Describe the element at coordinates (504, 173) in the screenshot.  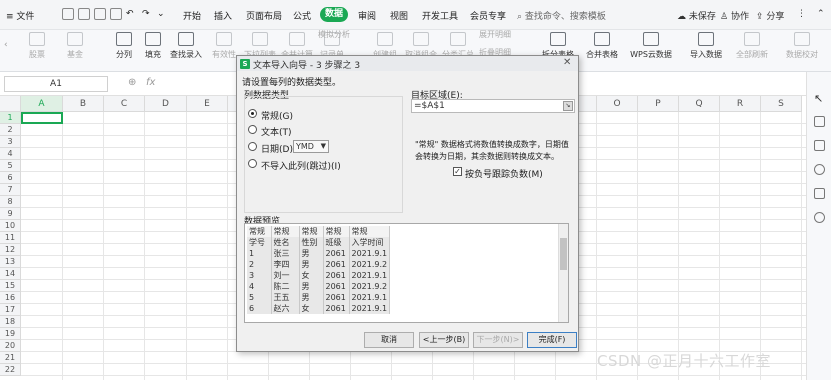
I see `checkbox-label: 按负号跟踪负数(M)` at that location.